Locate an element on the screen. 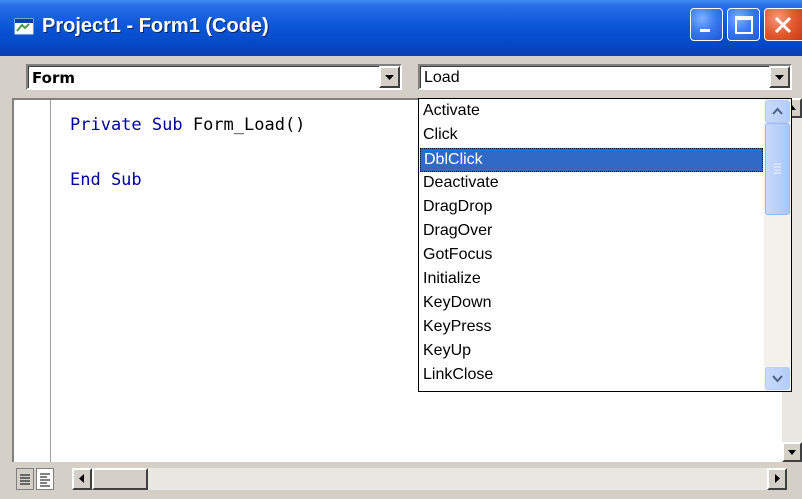 Image resolution: width=802 pixels, height=499 pixels. grip-icon is located at coordinates (777, 168).